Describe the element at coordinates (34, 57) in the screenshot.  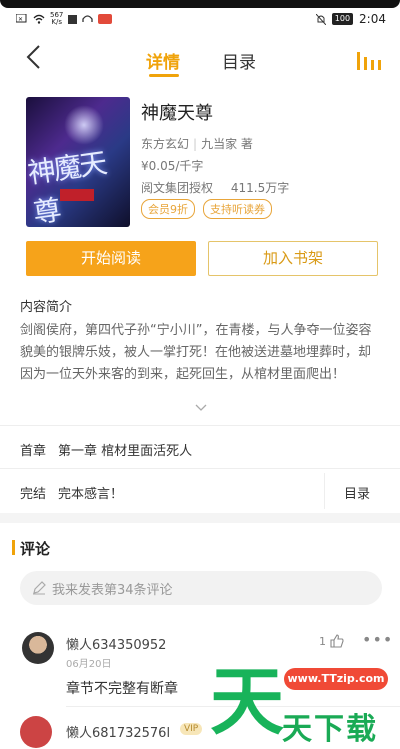
I see `back-arrow-icon` at that location.